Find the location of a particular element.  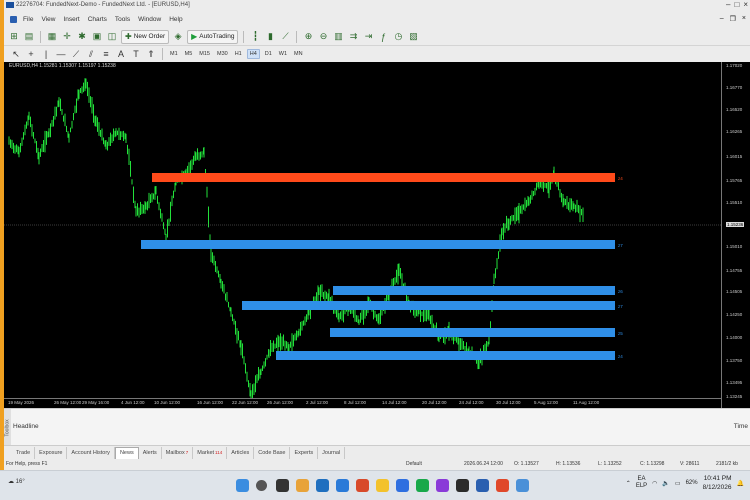

time-column-header: Time is located at coordinates (741, 426).